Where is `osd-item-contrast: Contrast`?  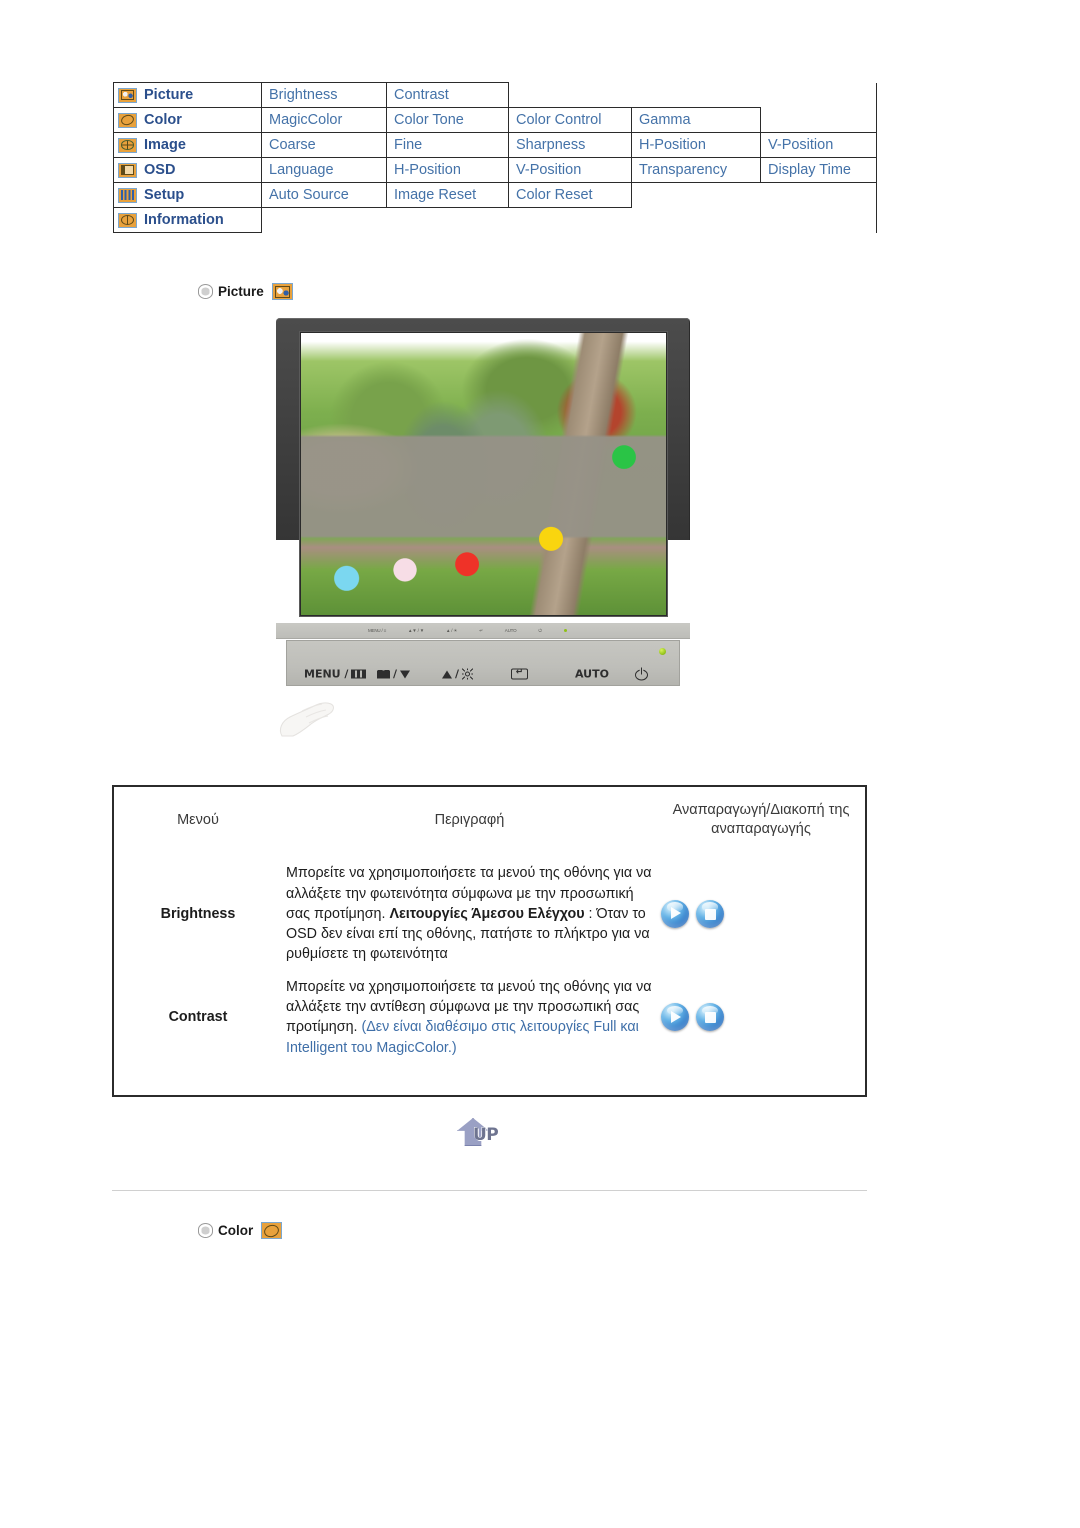
osd-item-contrast: Contrast is located at coordinates (447, 95).